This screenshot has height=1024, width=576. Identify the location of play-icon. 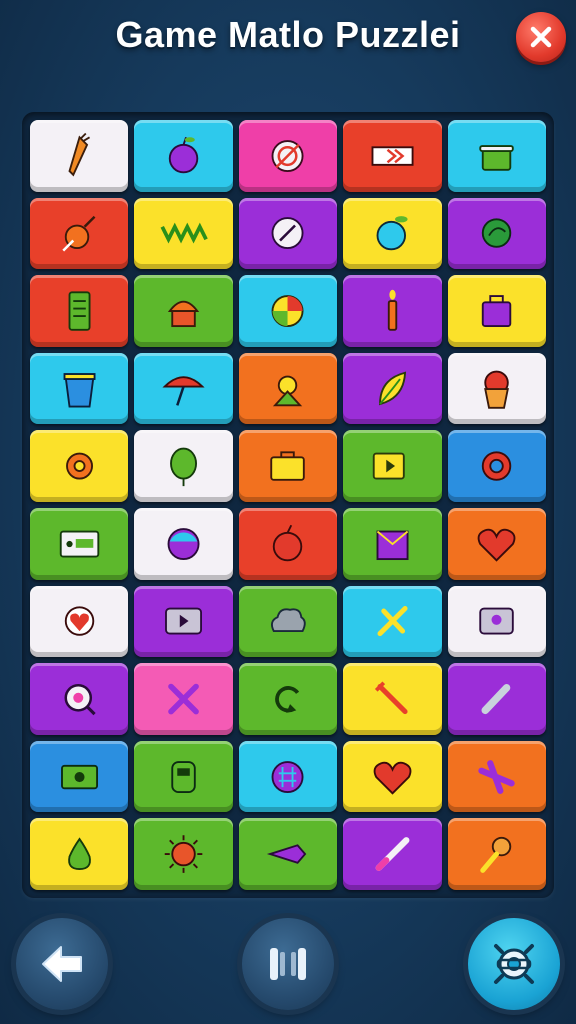
(184, 621).